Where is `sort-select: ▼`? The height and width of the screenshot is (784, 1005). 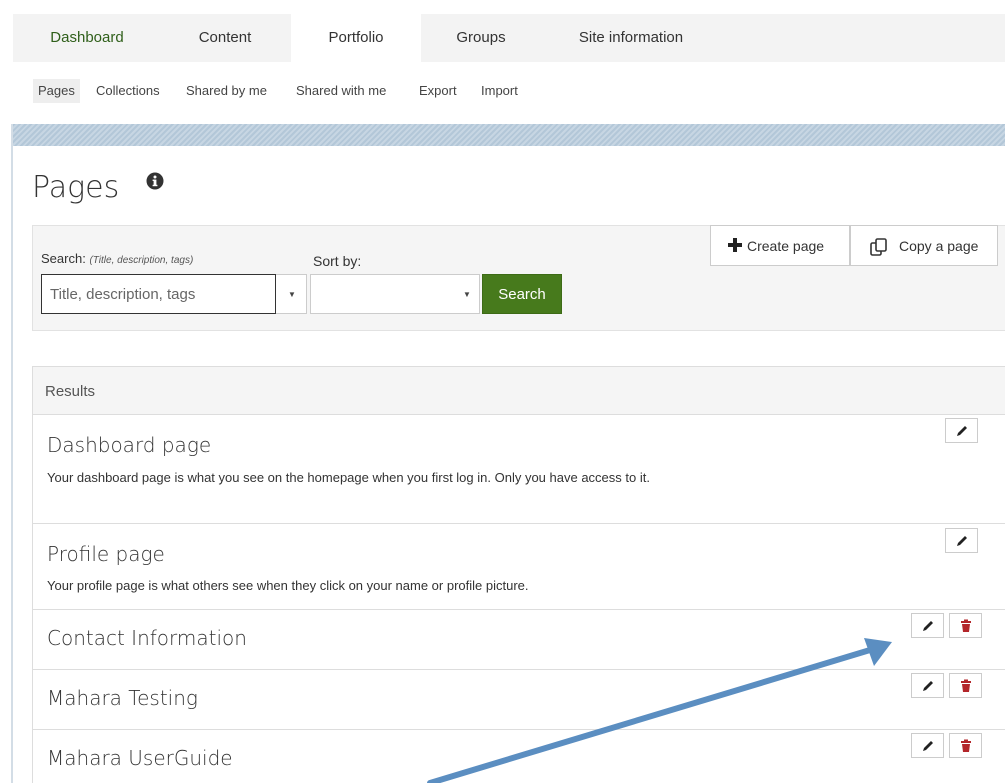
sort-select: ▼ is located at coordinates (395, 294).